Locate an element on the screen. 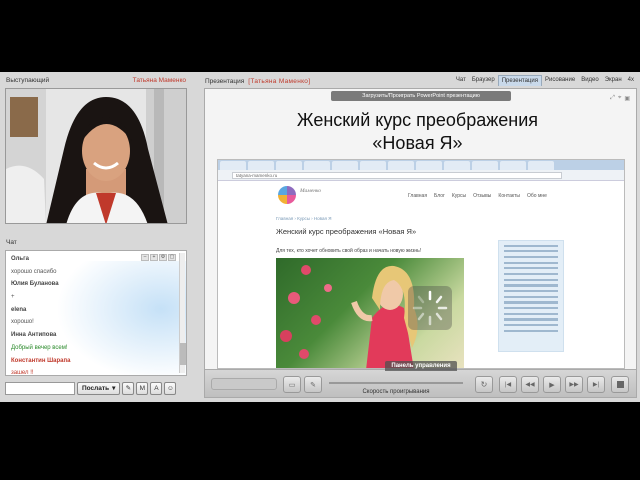 The image size is (640, 480). loading-spinner-icon is located at coordinates (430, 308).